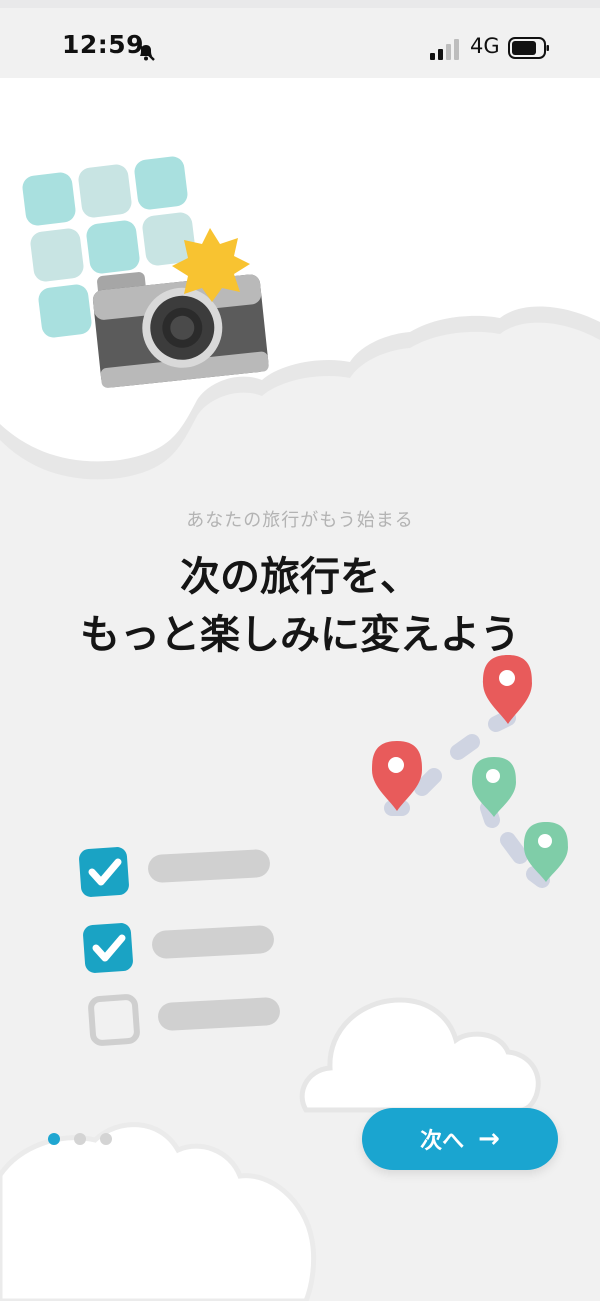 The height and width of the screenshot is (1301, 600). Describe the element at coordinates (300, 635) in the screenshot. I see `headline-line-2: もっと楽しみに変えよう` at that location.